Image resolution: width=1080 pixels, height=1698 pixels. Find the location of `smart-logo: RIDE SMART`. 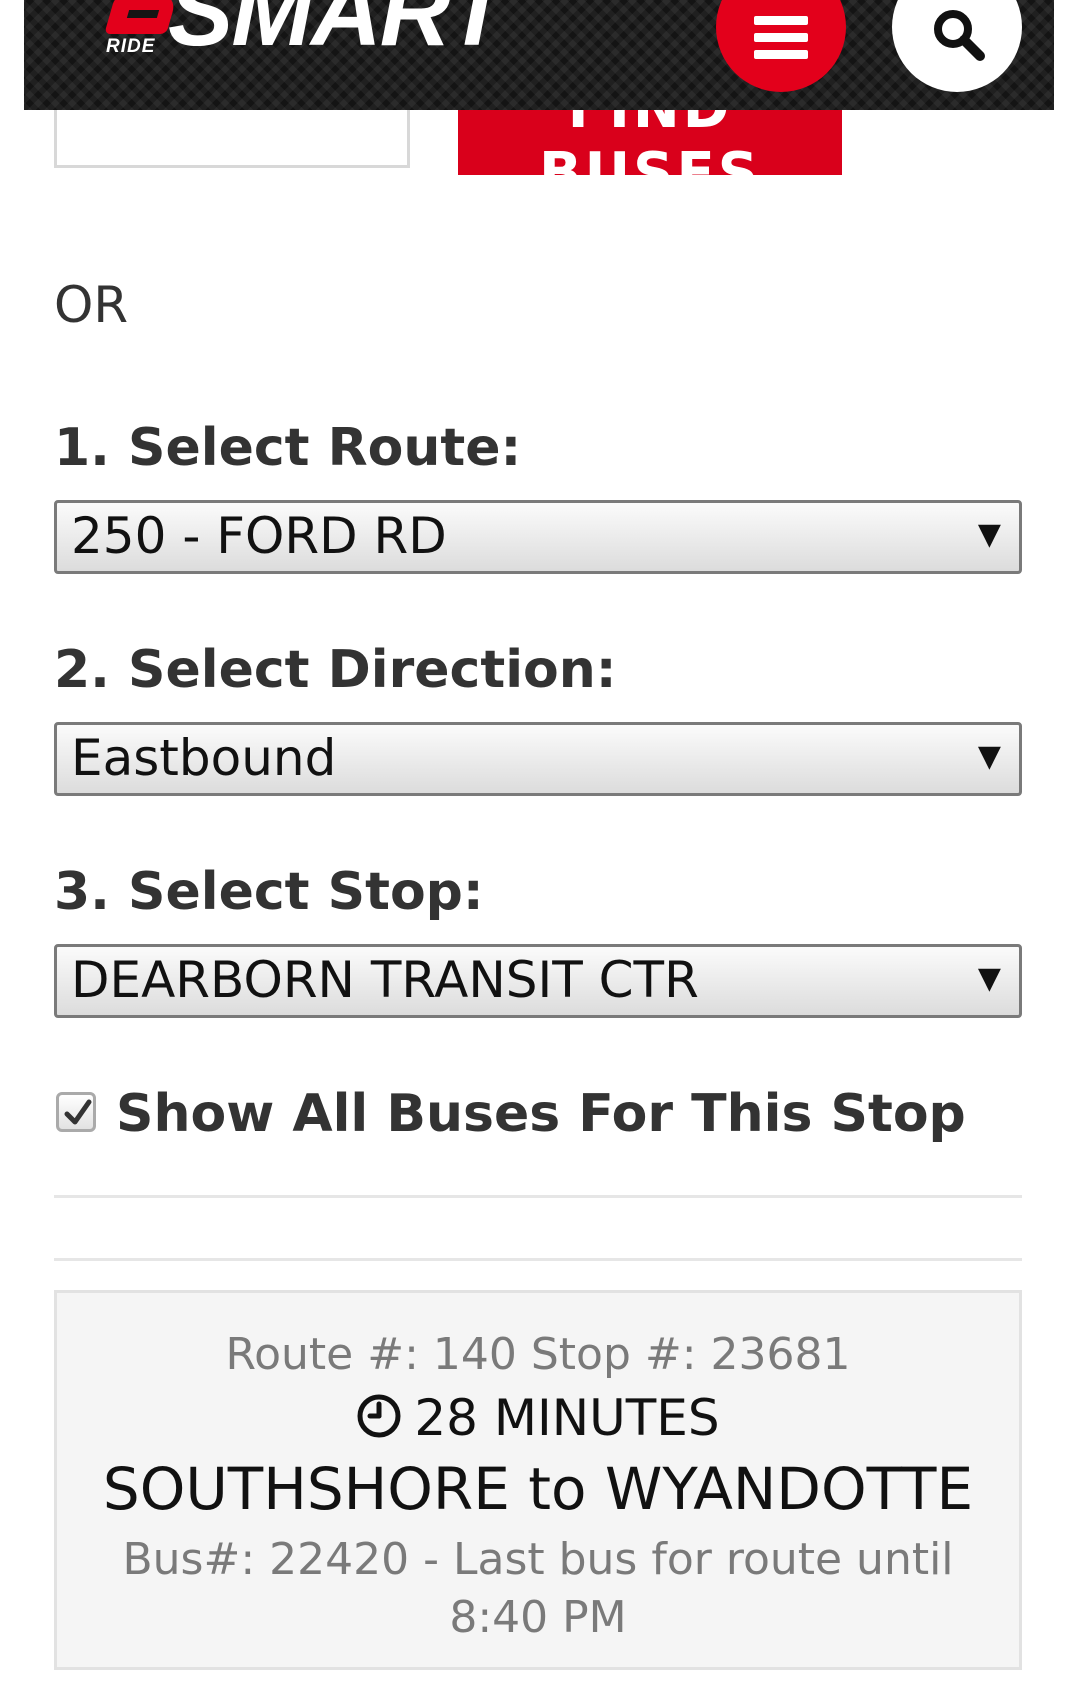

smart-logo: RIDE SMART is located at coordinates (309, 36).